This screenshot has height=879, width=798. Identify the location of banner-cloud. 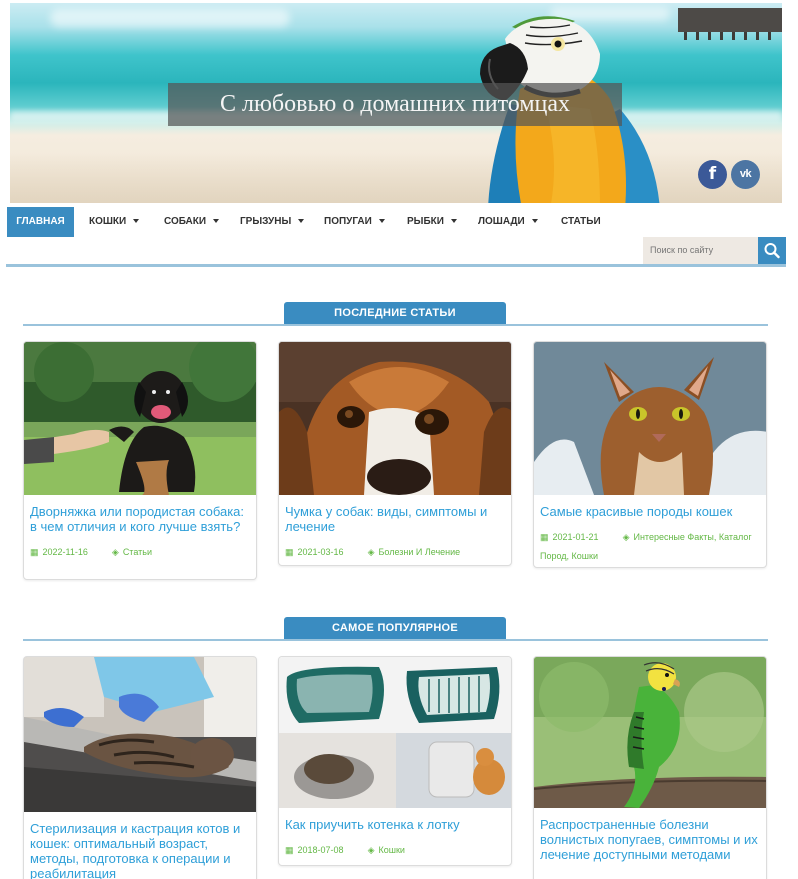
(170, 18).